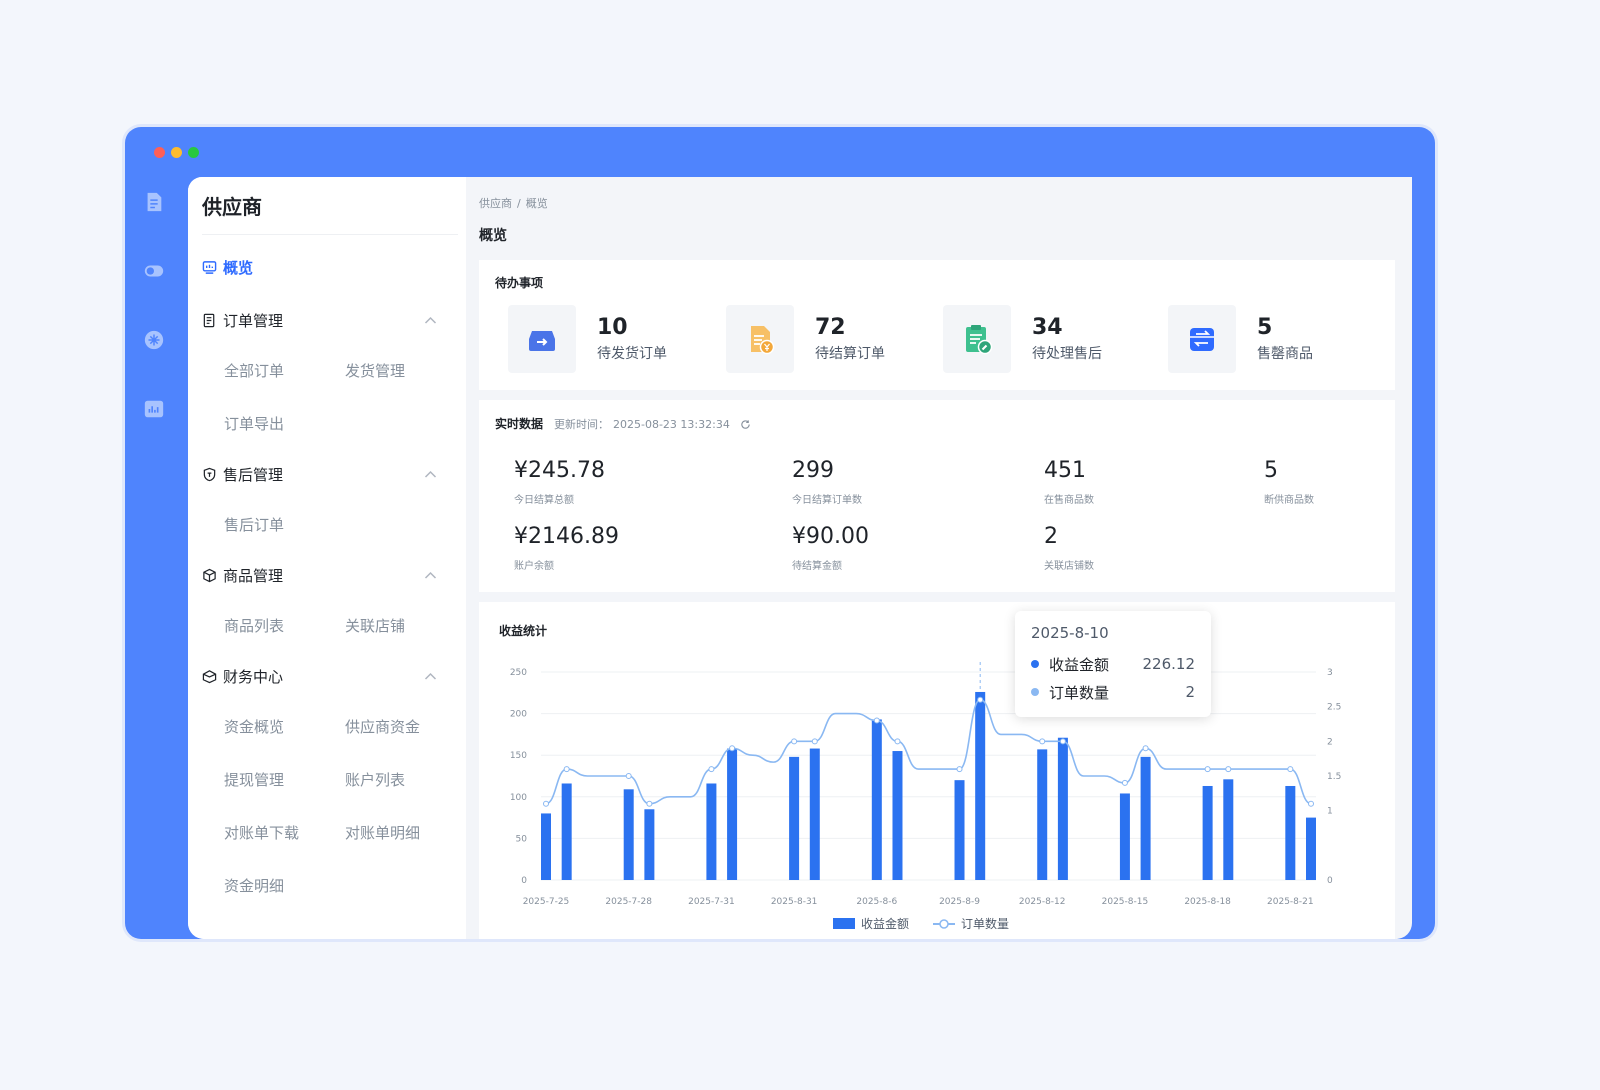 Image resolution: width=1600 pixels, height=1090 pixels. I want to click on snowflake-icon, so click(154, 340).